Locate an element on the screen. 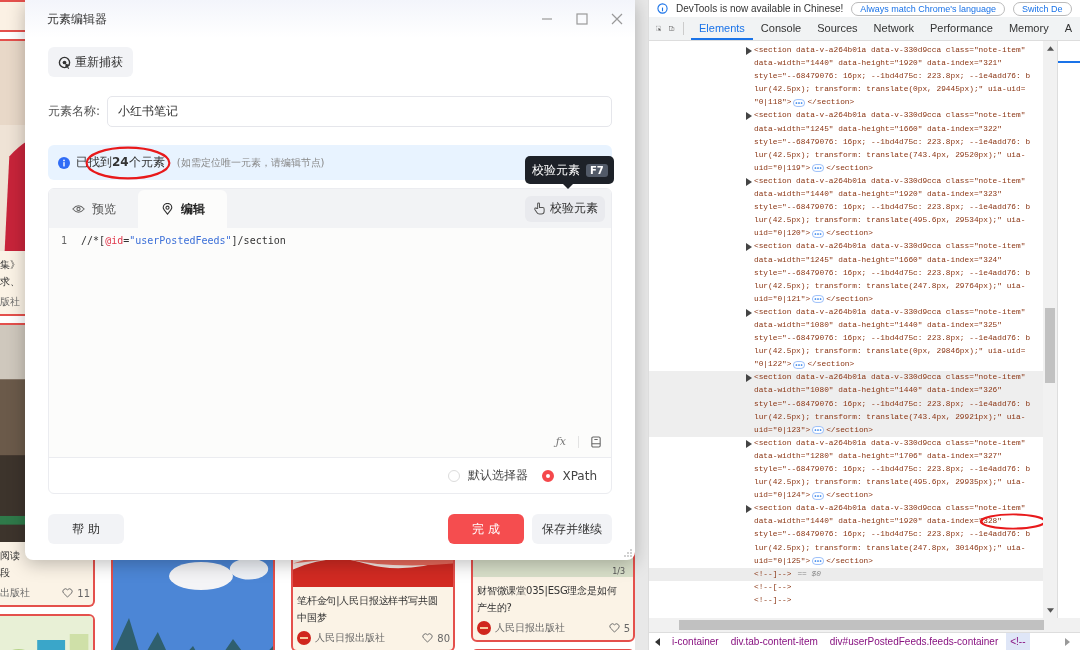  note-title: 阅读 is located at coordinates (10, 556).